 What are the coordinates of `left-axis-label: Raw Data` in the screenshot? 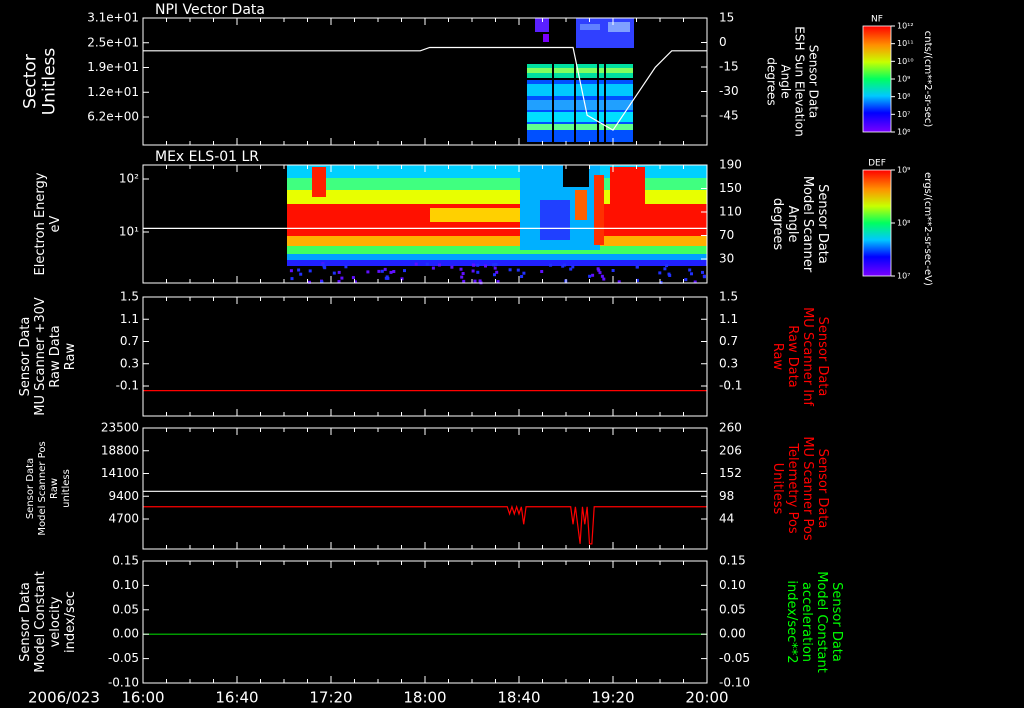 It's located at (55, 356).